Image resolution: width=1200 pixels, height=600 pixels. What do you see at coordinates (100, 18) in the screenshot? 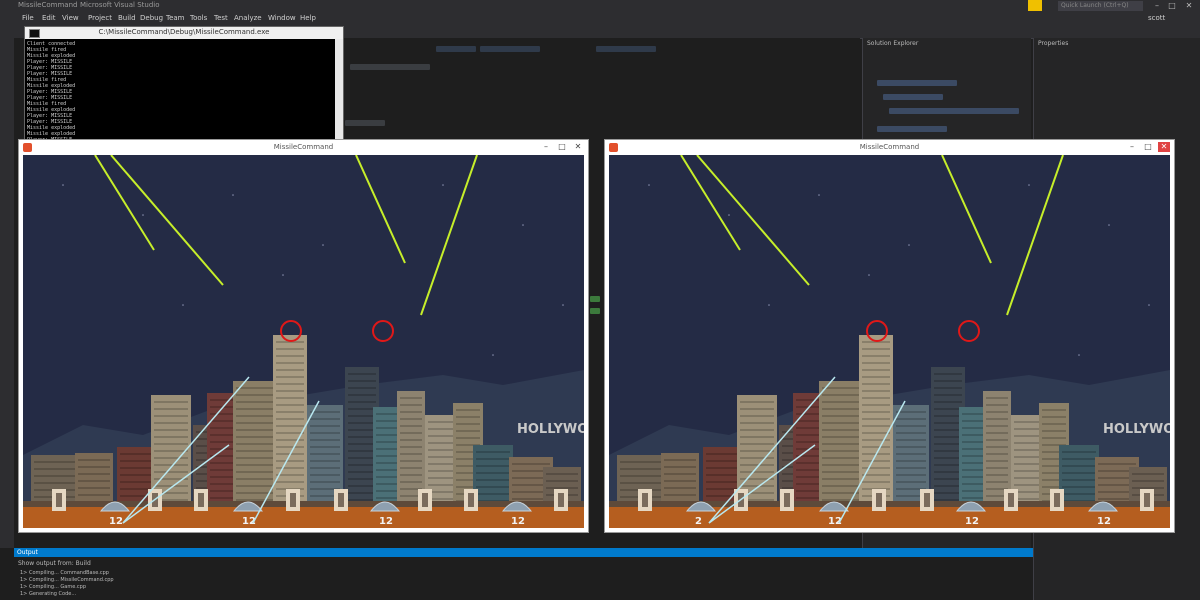
I see `menu-project: Project` at bounding box center [100, 18].